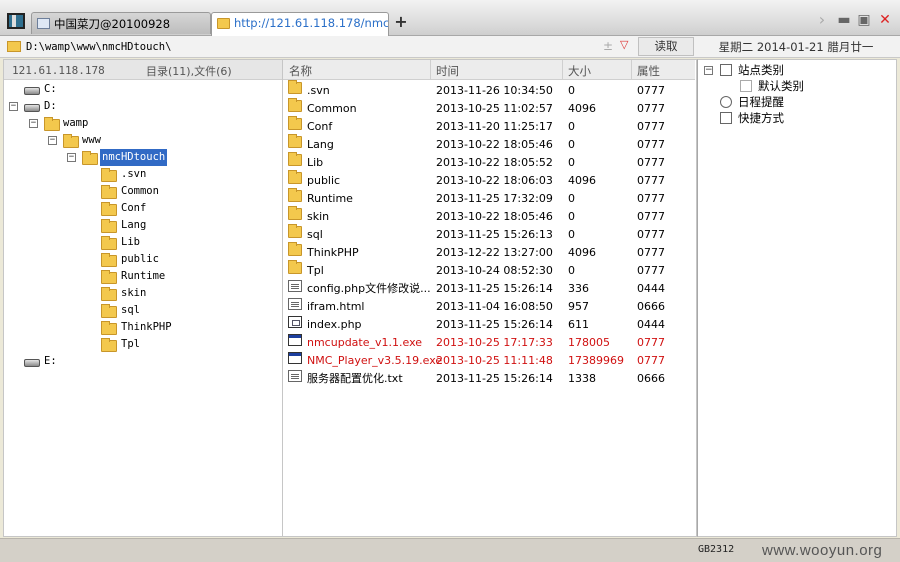  What do you see at coordinates (320, 126) in the screenshot?
I see `file-name: Conf` at bounding box center [320, 126].